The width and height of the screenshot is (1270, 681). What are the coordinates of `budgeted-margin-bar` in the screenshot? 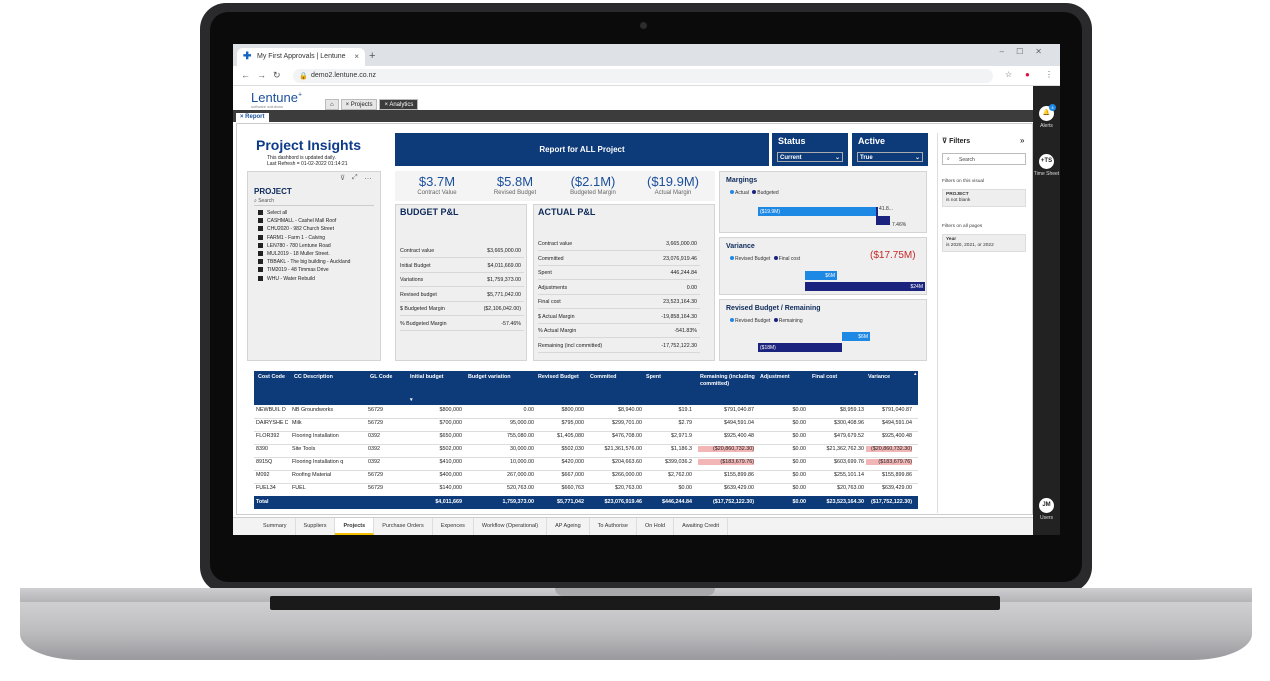 It's located at (877, 211).